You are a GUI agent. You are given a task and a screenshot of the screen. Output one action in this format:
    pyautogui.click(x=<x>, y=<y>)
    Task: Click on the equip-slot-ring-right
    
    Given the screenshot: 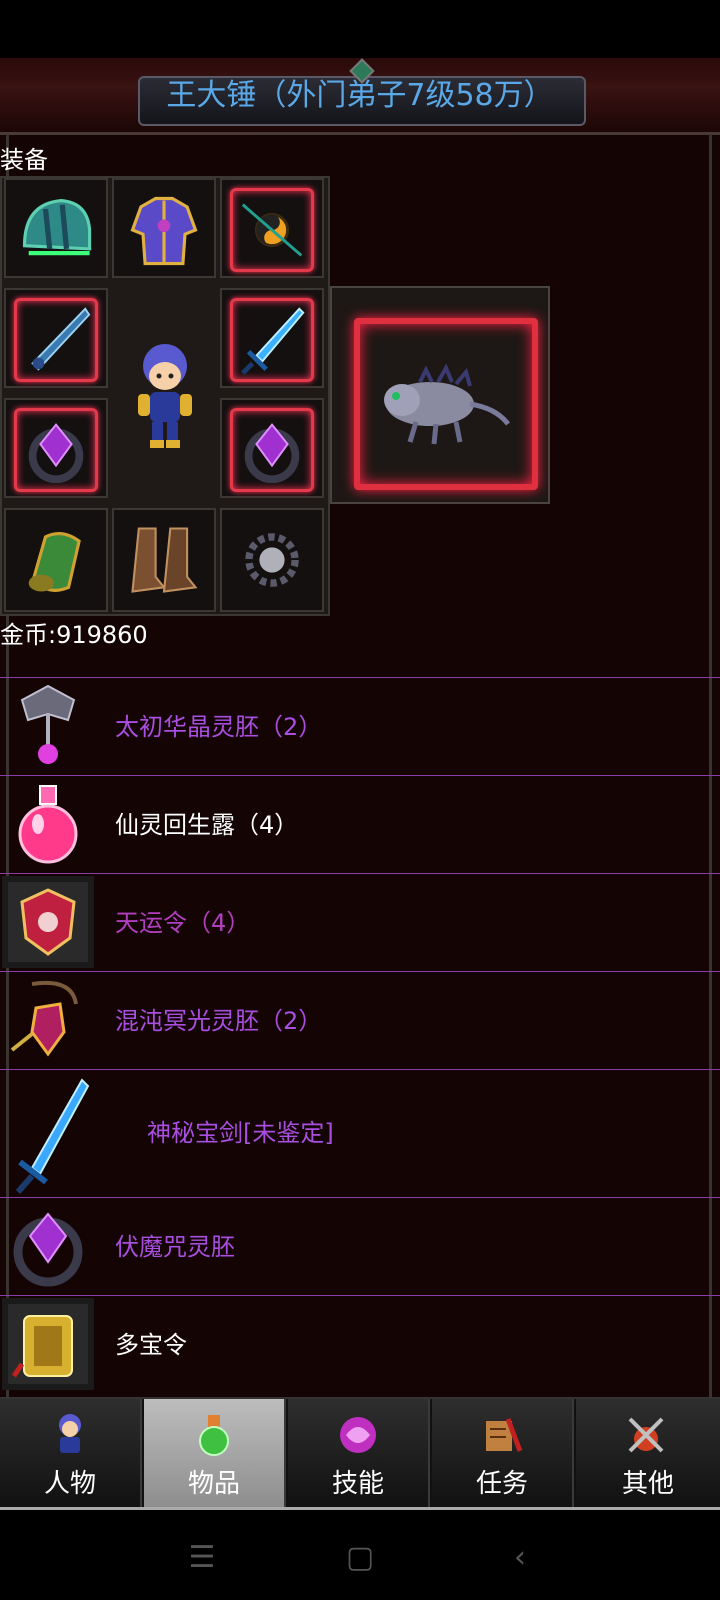 What is the action you would take?
    pyautogui.click(x=272, y=448)
    